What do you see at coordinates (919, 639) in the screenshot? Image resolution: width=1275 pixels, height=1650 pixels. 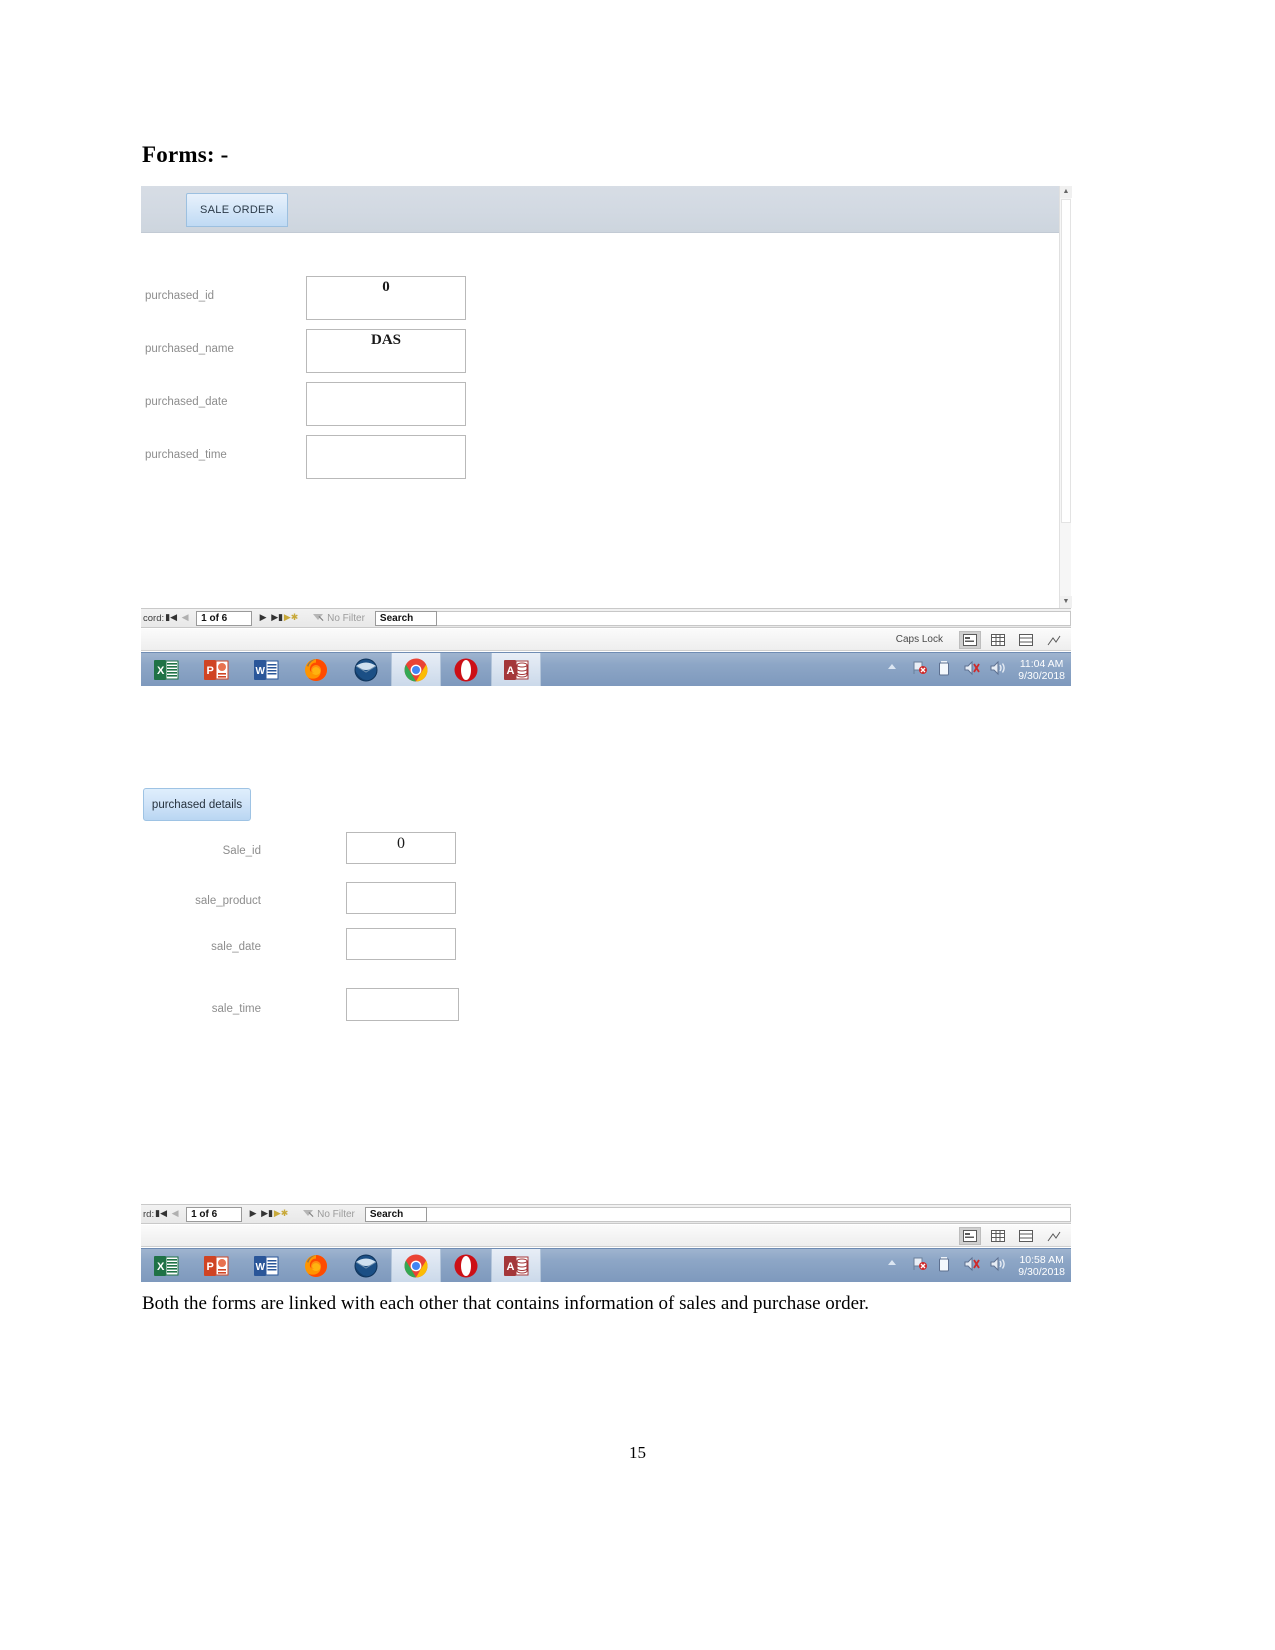 I see `caps-lock-indicator: Caps Lock` at bounding box center [919, 639].